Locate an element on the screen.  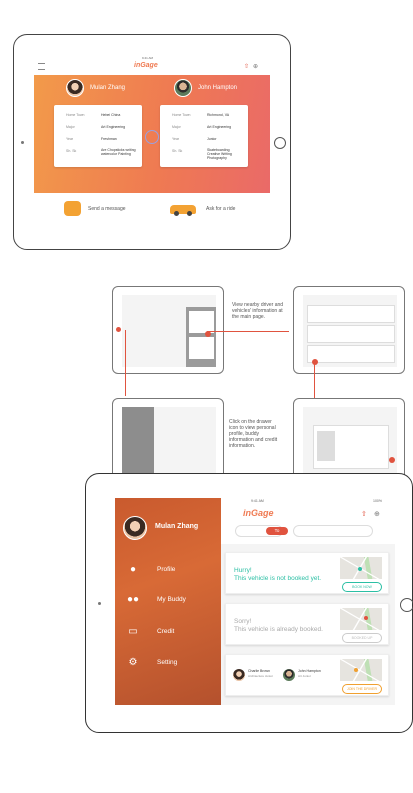
wireframe-profile is located at coordinates (349, 439).